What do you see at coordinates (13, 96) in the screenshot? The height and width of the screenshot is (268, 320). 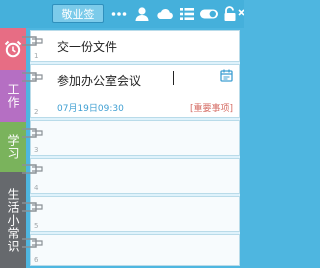 I see `tab-work-label: 工作` at bounding box center [13, 96].